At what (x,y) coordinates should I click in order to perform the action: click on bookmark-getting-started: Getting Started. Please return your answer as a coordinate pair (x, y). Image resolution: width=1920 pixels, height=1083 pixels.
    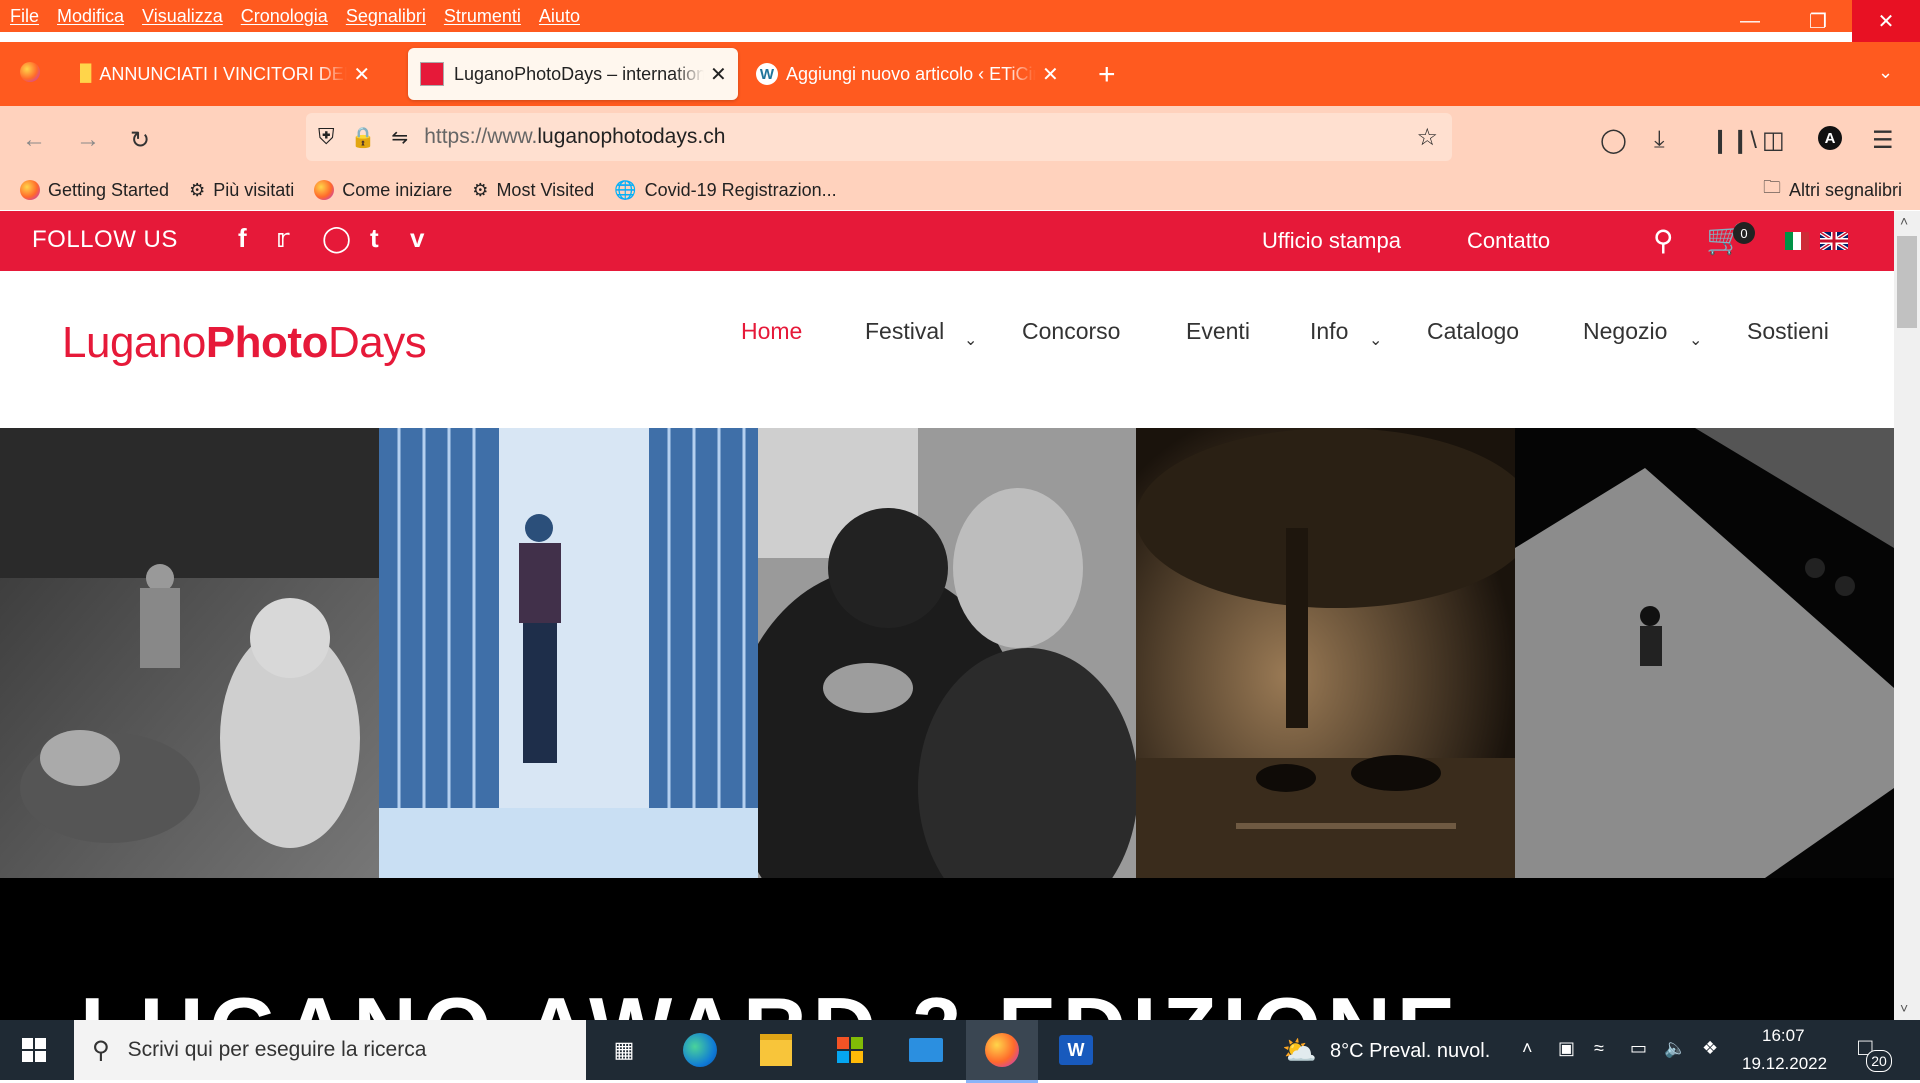
    Looking at the image, I should click on (94, 190).